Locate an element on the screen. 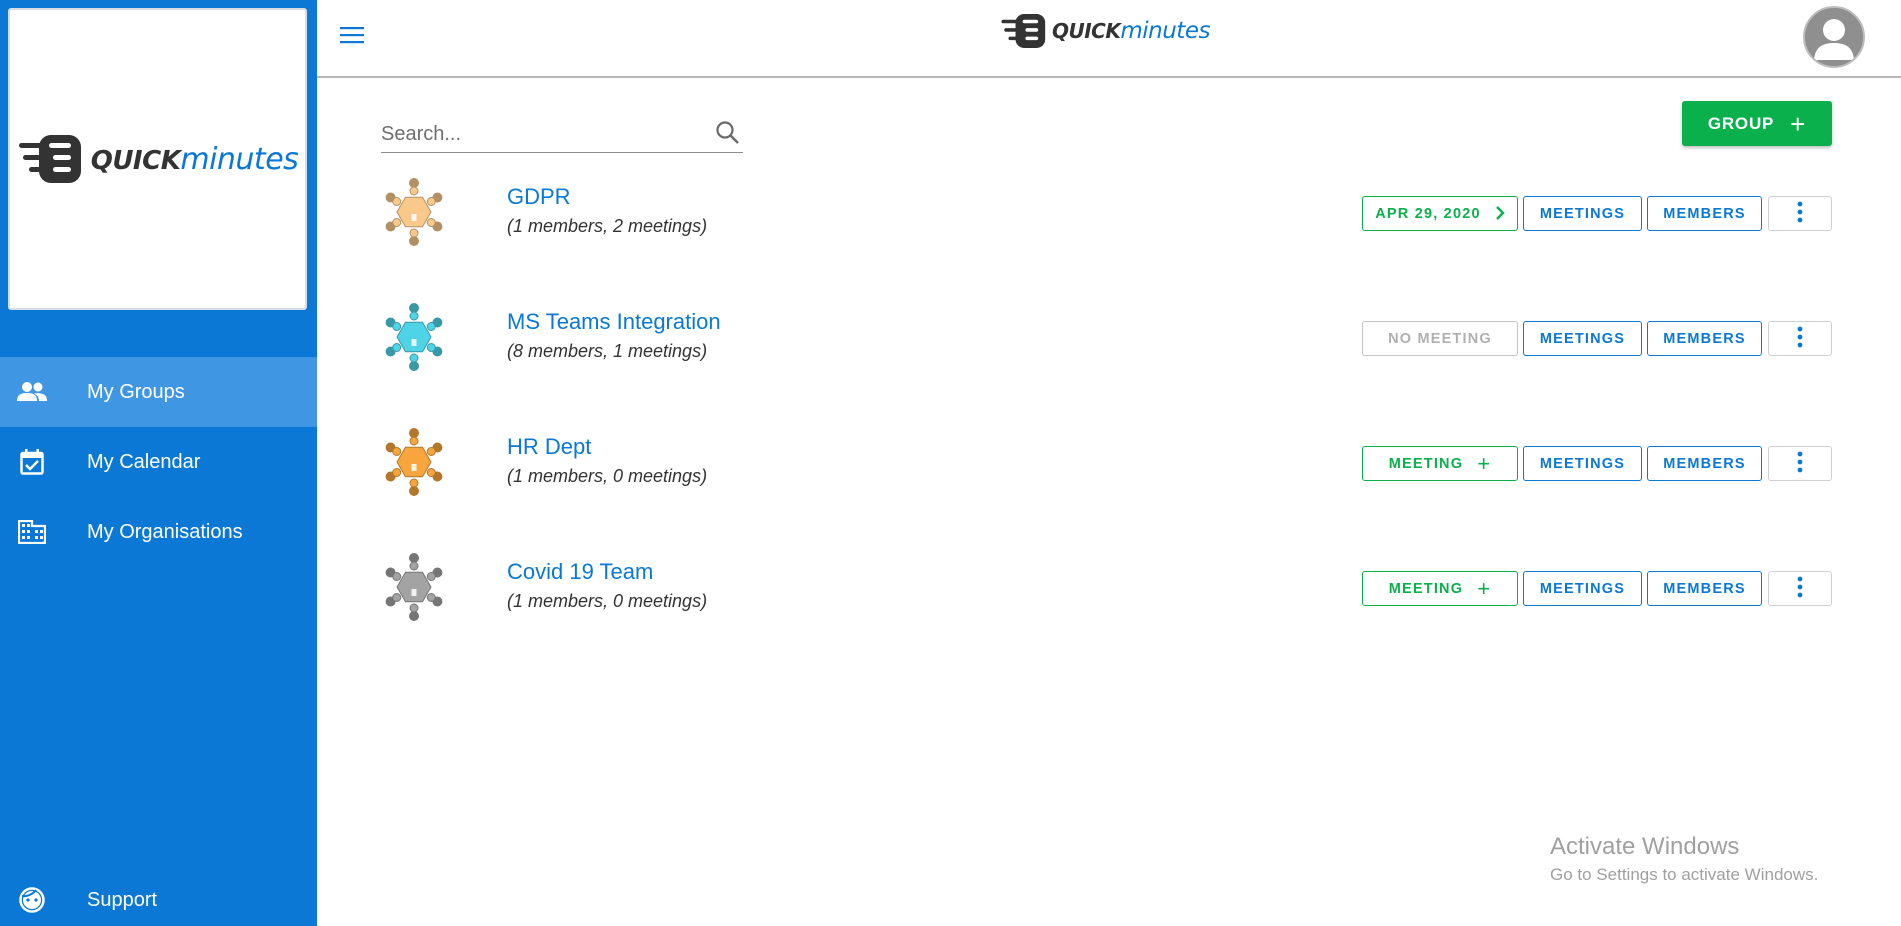 The height and width of the screenshot is (926, 1901). search-input is located at coordinates (541, 134).